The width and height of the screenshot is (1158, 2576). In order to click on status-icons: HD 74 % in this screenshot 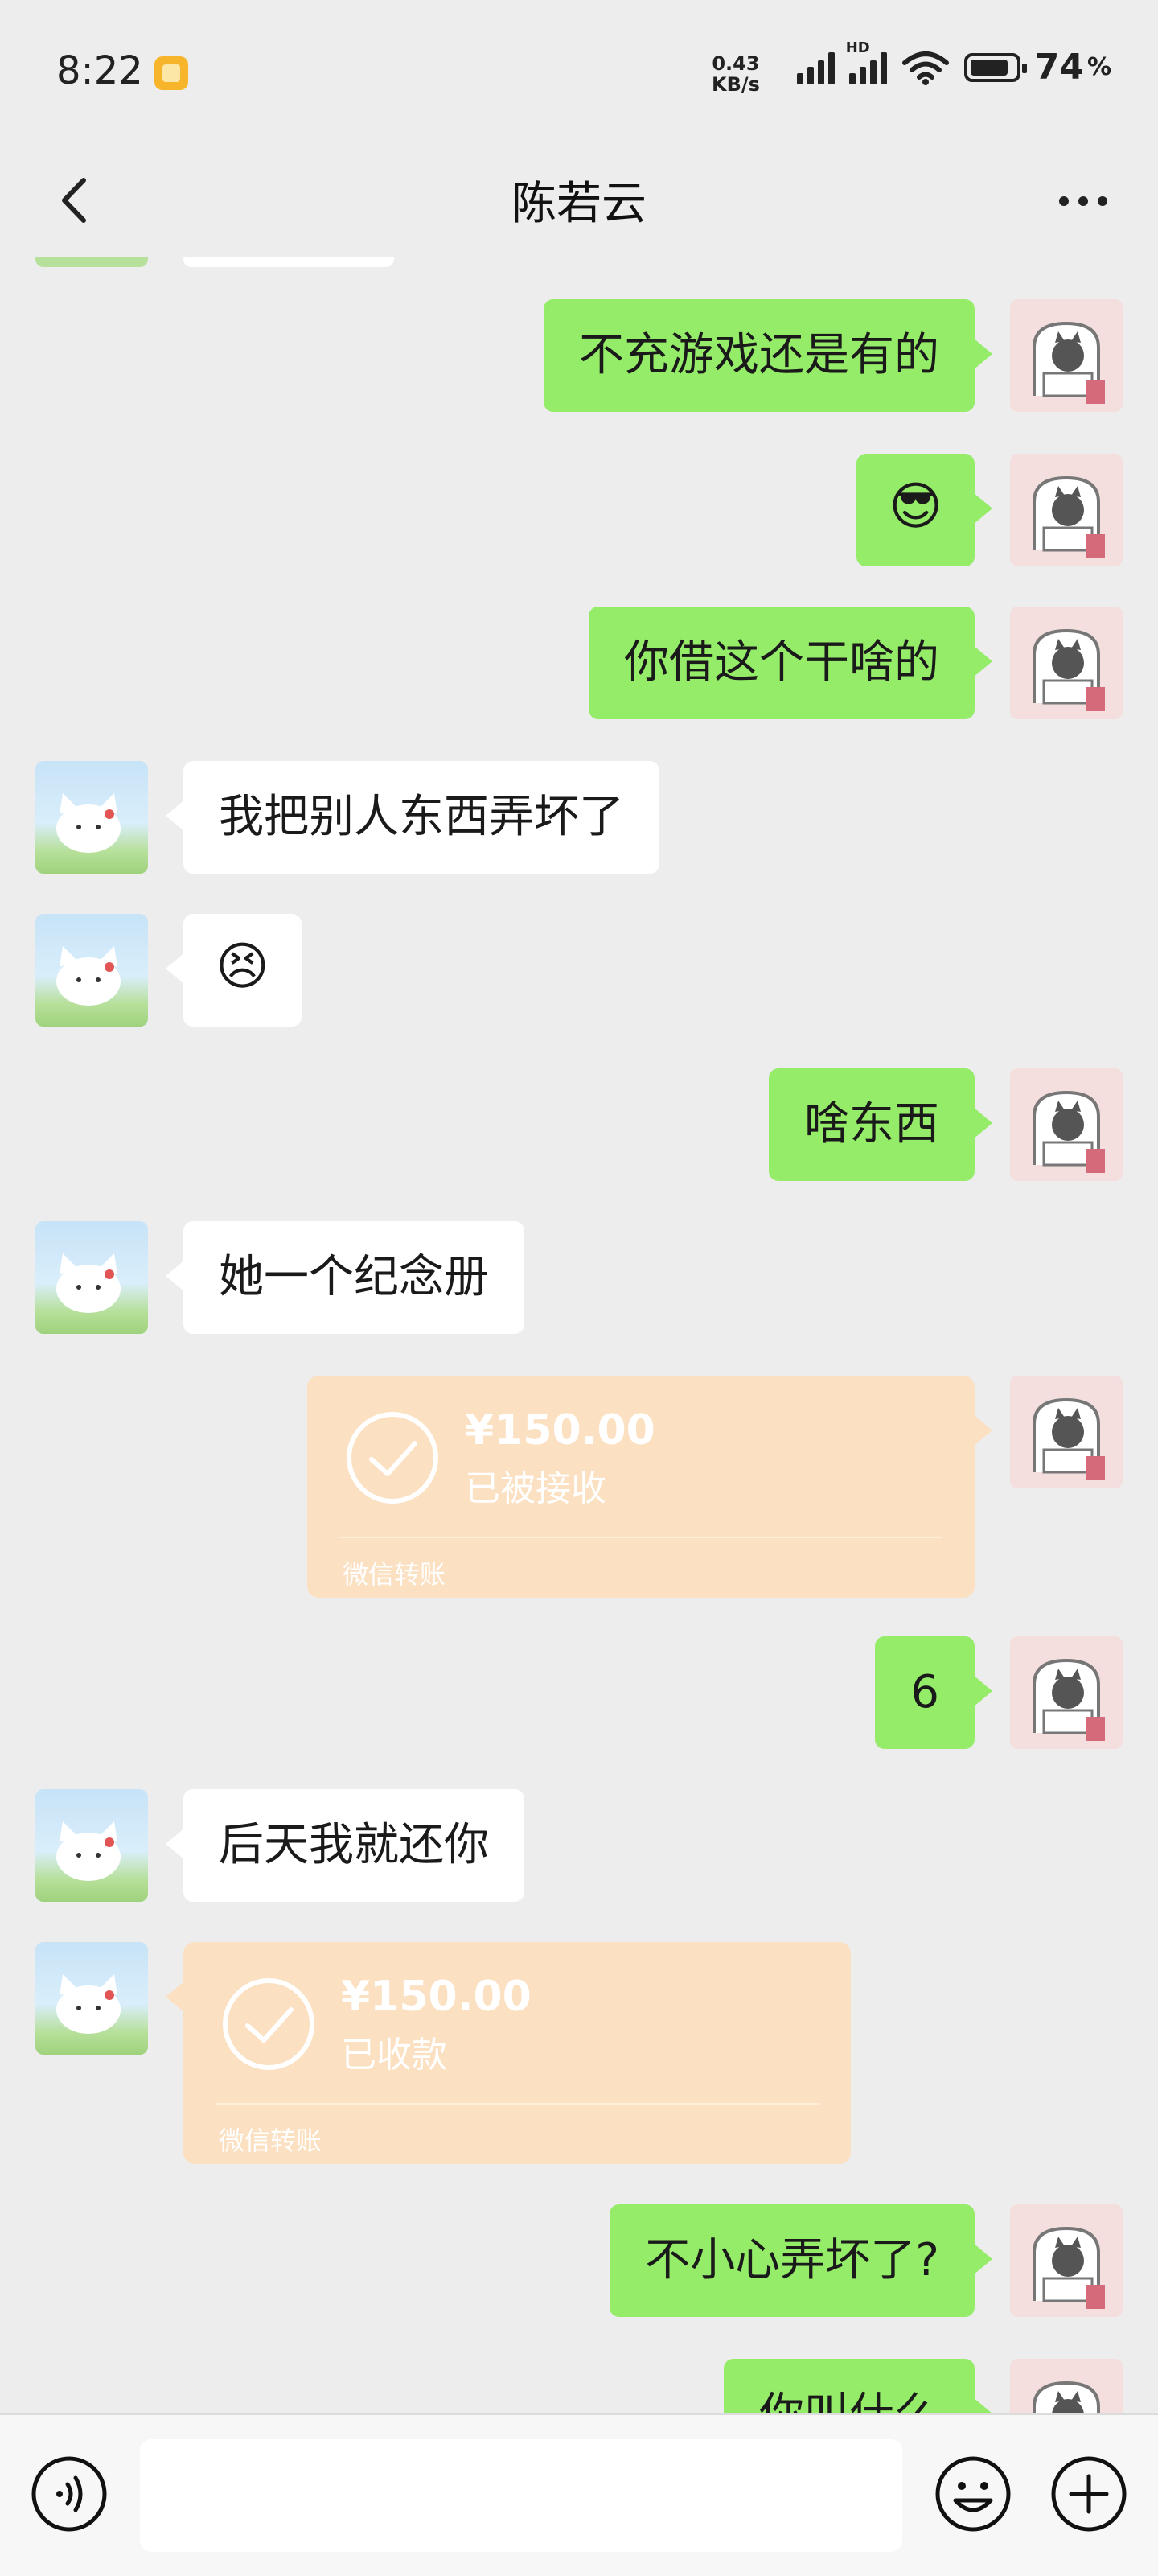, I will do `click(953, 63)`.